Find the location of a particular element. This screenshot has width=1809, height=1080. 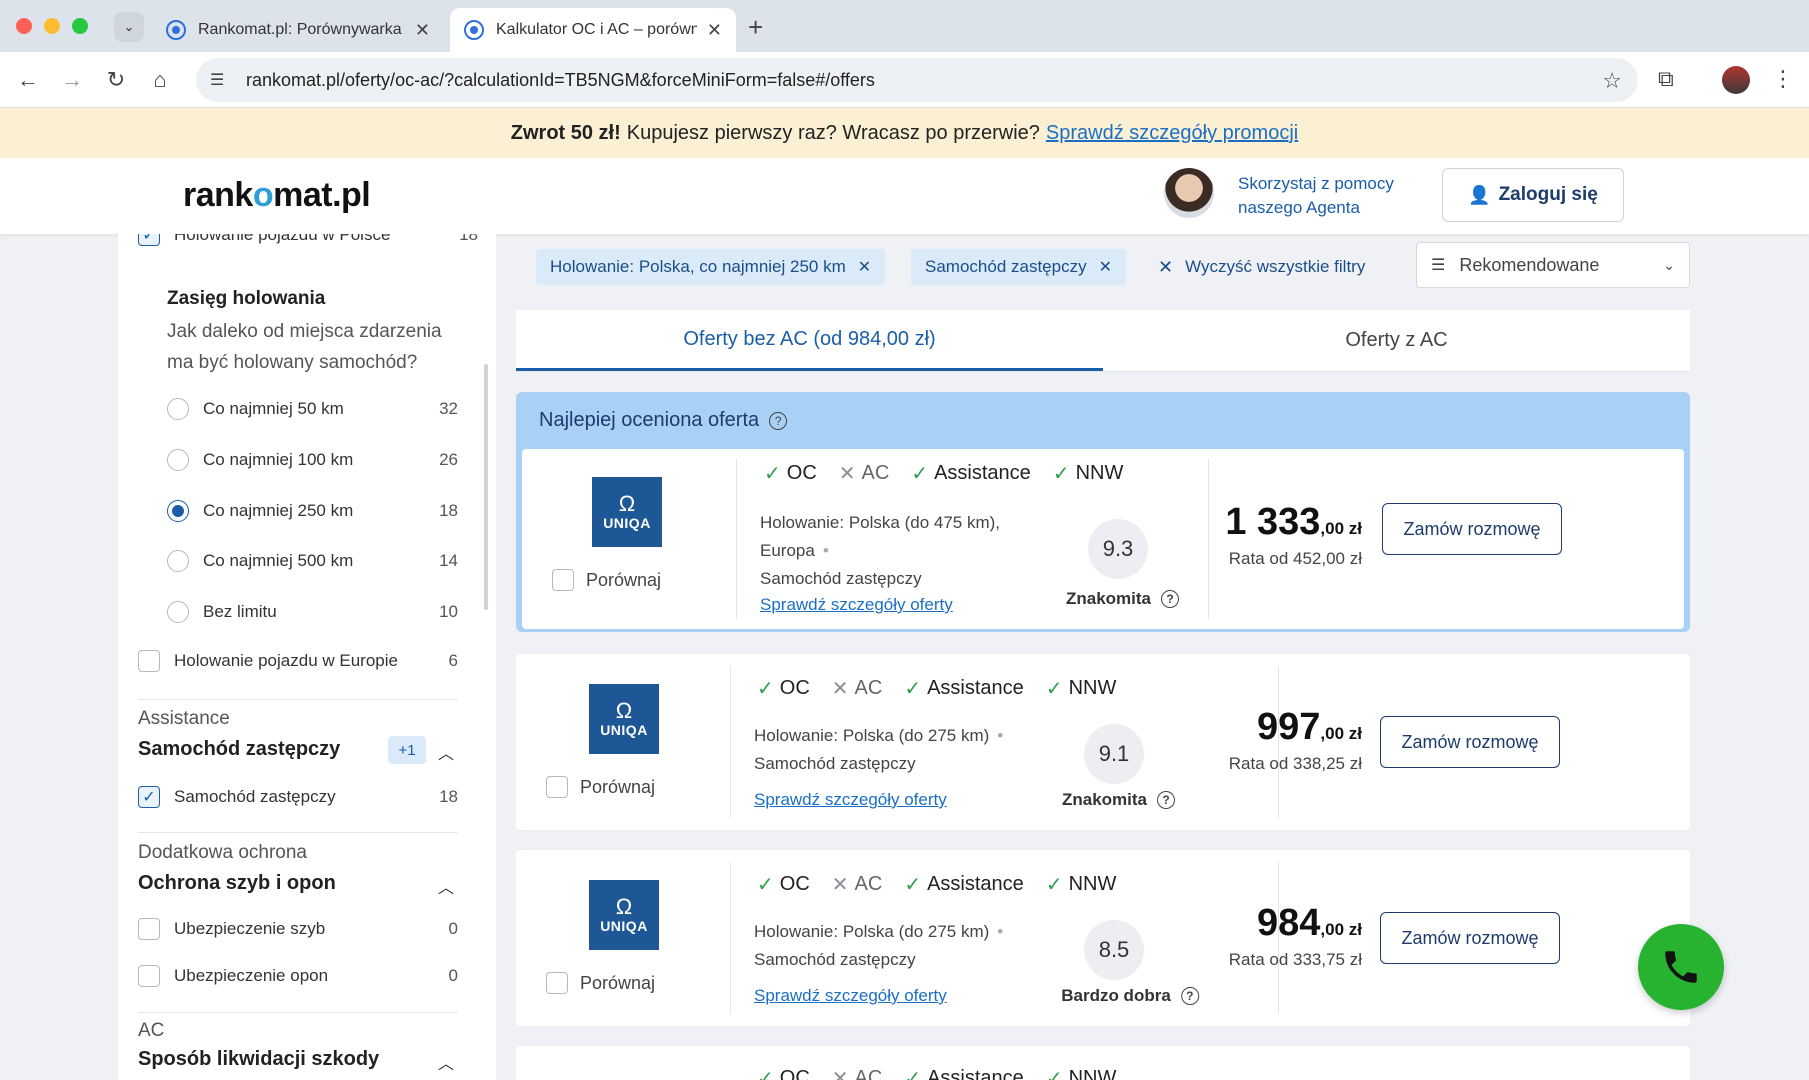

extensions-puzzle-icon: ⧉ is located at coordinates (1666, 79).